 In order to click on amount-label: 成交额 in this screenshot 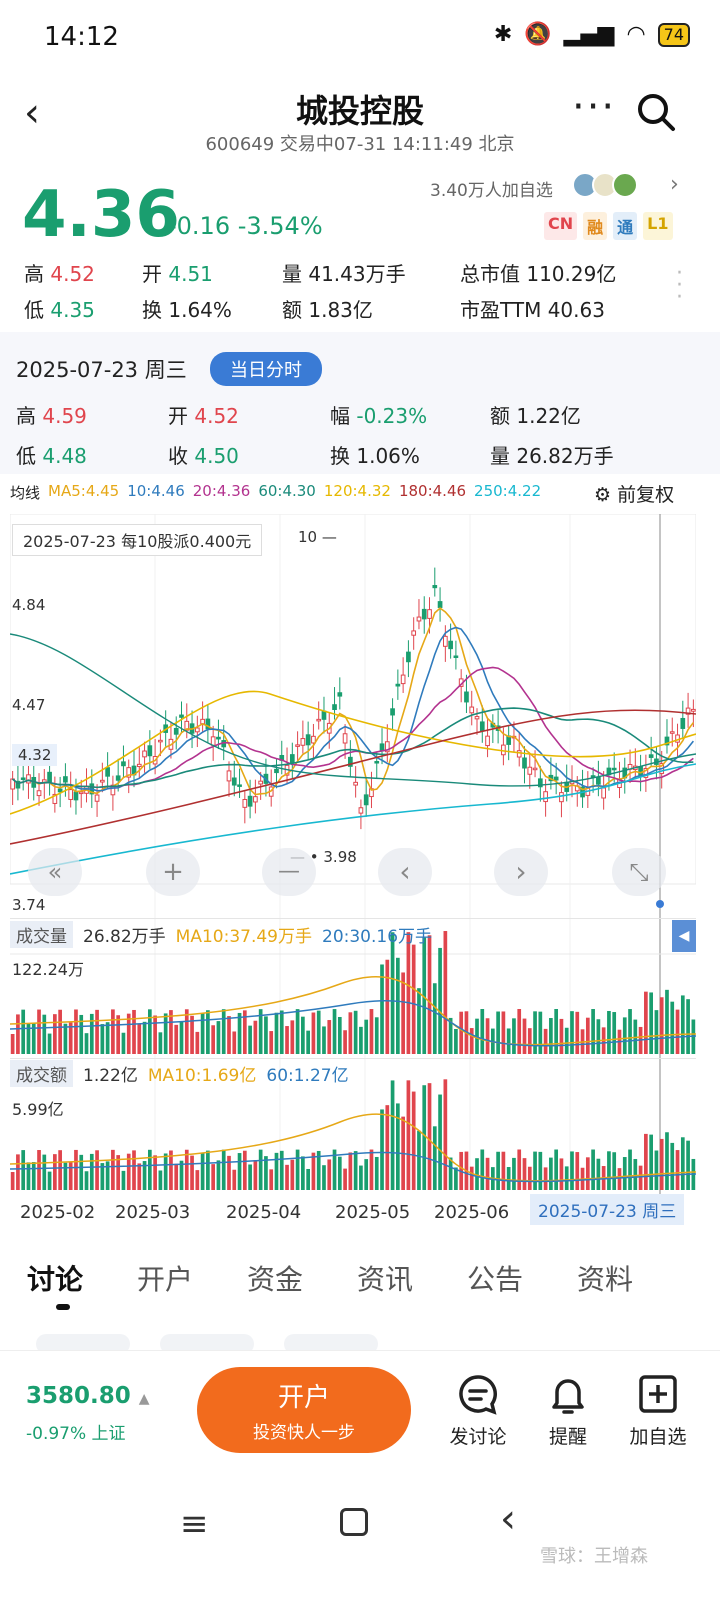, I will do `click(41, 1073)`.